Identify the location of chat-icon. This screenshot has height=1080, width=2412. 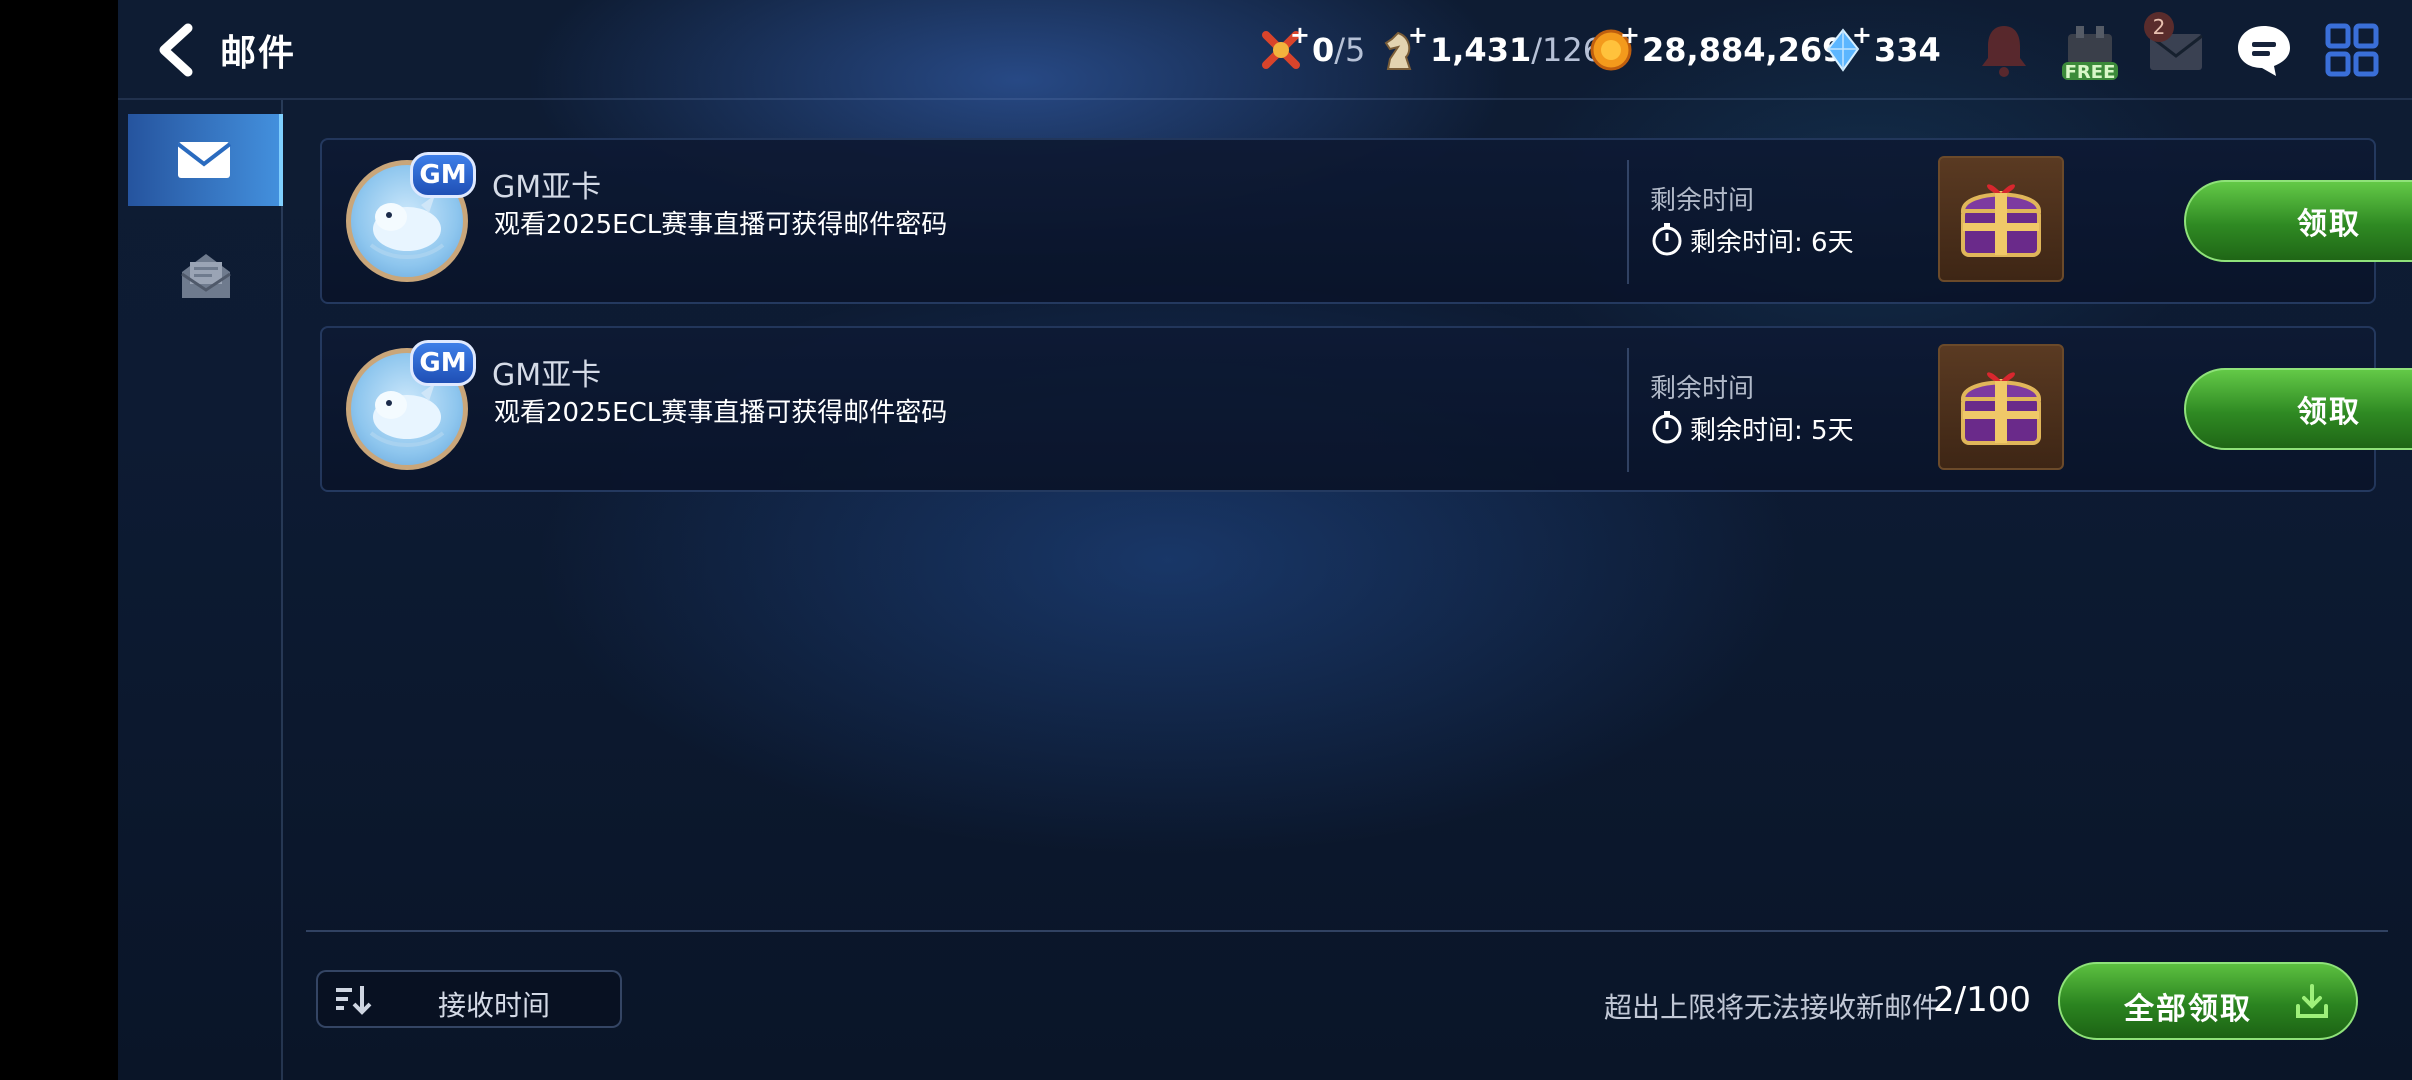
(2264, 50).